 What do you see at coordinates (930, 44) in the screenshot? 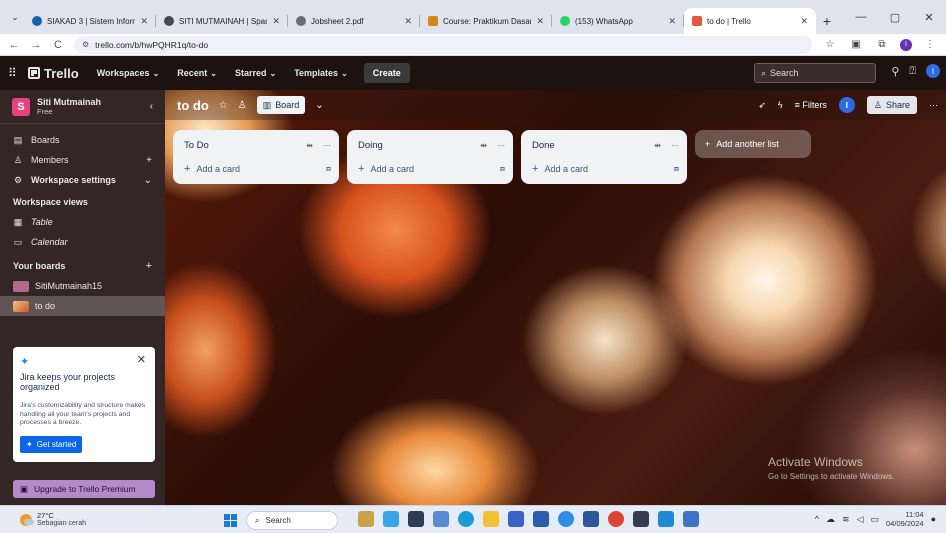
I see `browser-menu-icon: ⋮` at bounding box center [930, 44].